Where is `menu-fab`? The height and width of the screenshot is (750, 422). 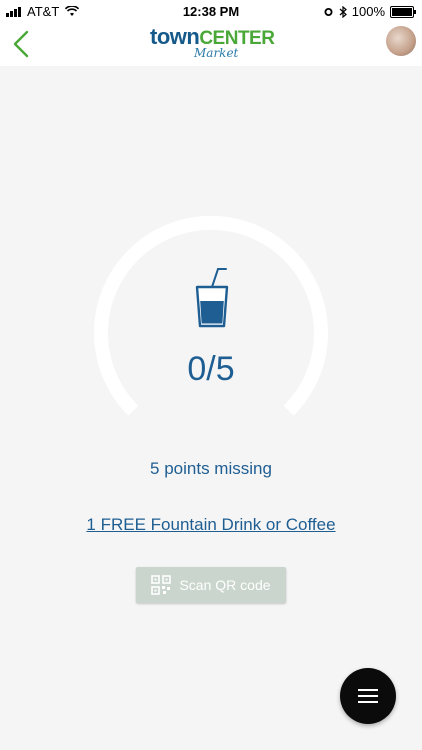 menu-fab is located at coordinates (368, 696).